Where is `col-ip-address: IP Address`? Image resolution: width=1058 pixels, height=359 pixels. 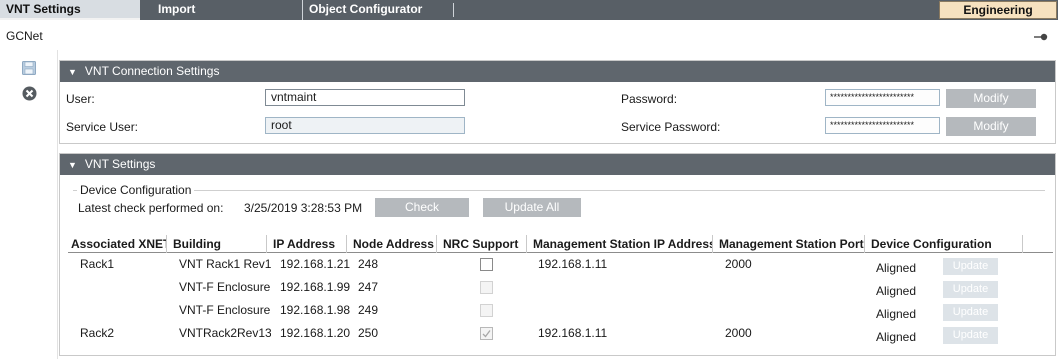
col-ip-address: IP Address is located at coordinates (307, 244).